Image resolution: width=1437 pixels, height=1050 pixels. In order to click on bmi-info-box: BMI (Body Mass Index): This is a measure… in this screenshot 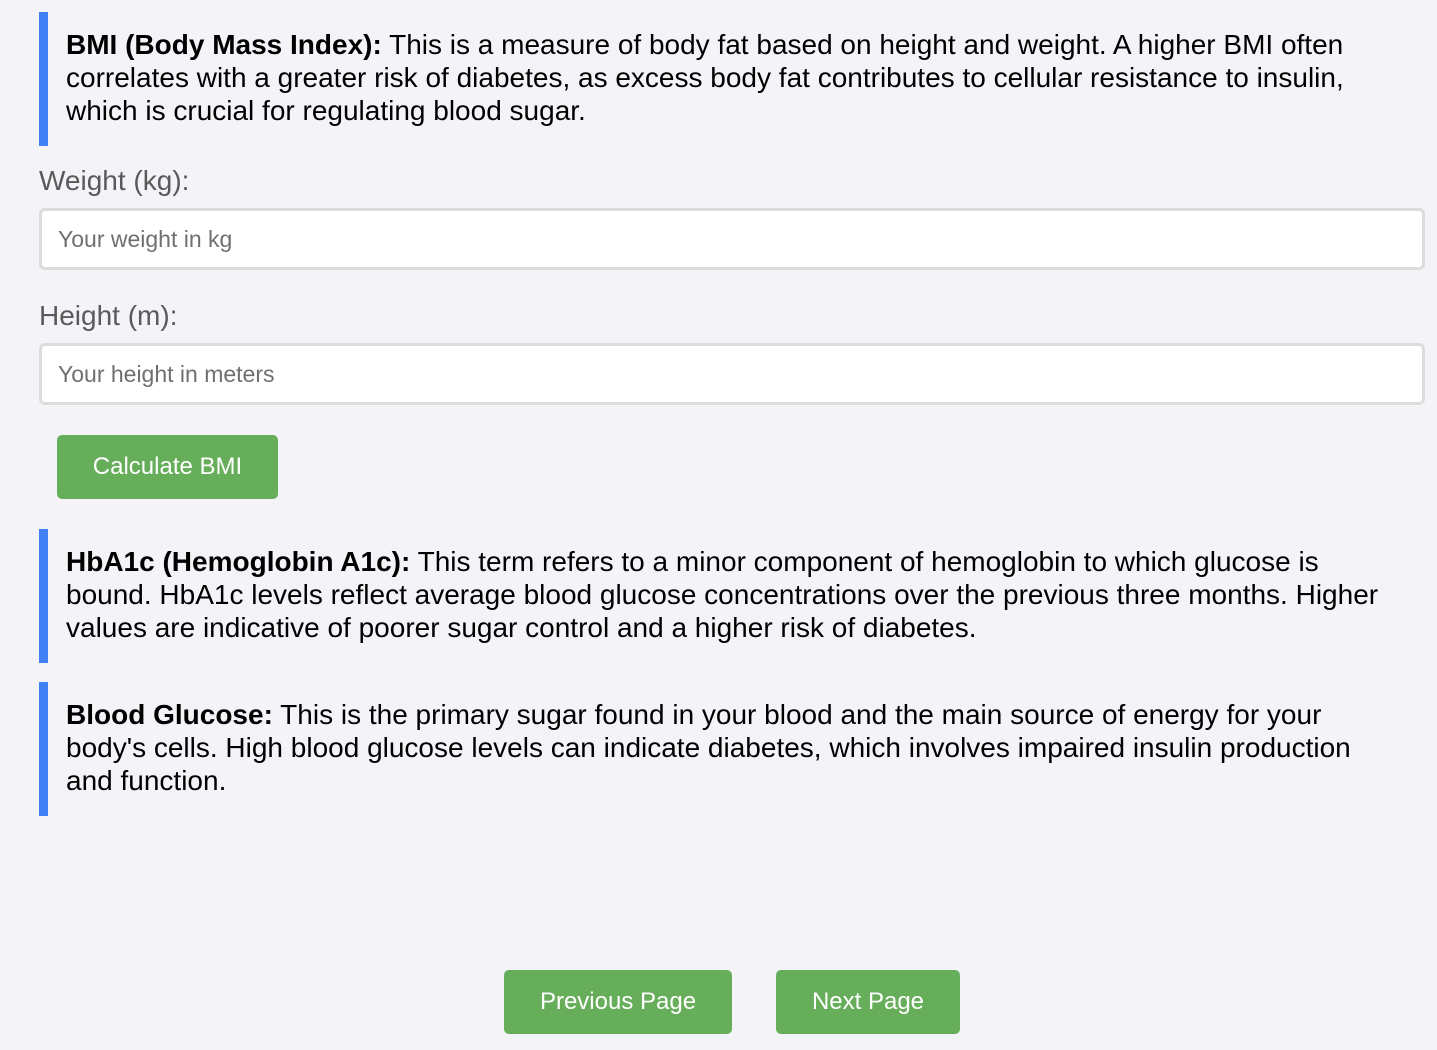, I will do `click(719, 79)`.